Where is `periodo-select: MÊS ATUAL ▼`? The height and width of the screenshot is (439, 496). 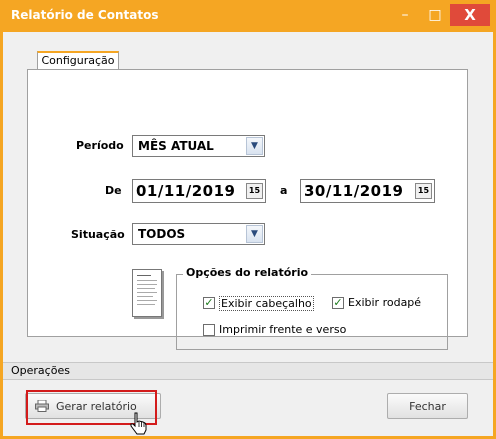
periodo-select: MÊS ATUAL ▼ is located at coordinates (198, 146).